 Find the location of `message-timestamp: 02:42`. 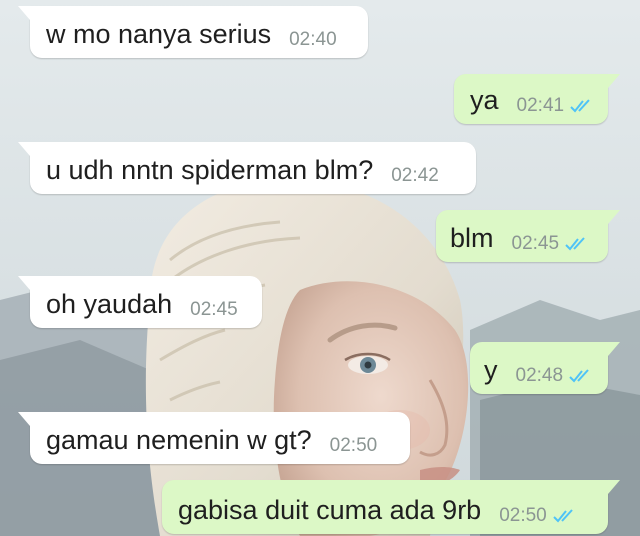

message-timestamp: 02:42 is located at coordinates (415, 175).